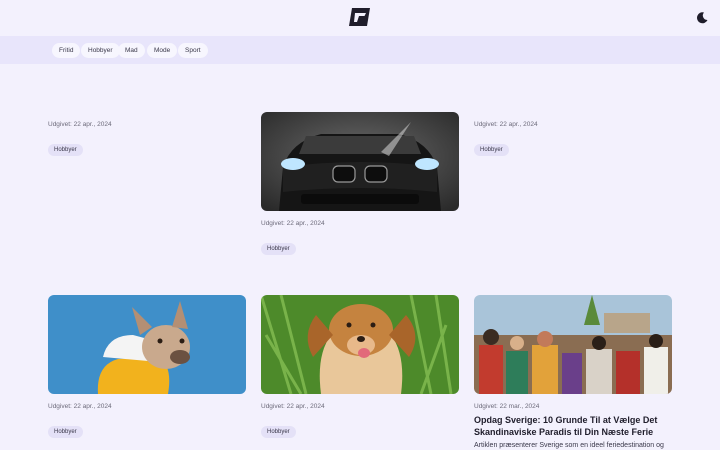 The image size is (720, 450). I want to click on brand-logo-icon, so click(359, 17).